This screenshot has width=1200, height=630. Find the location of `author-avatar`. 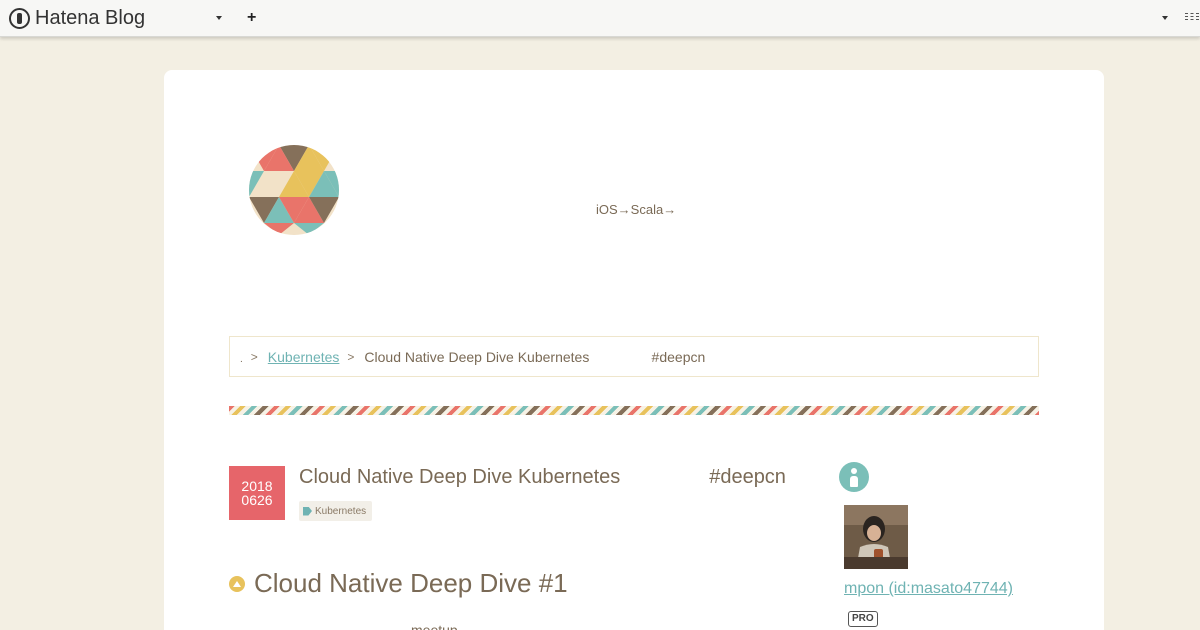

author-avatar is located at coordinates (876, 537).